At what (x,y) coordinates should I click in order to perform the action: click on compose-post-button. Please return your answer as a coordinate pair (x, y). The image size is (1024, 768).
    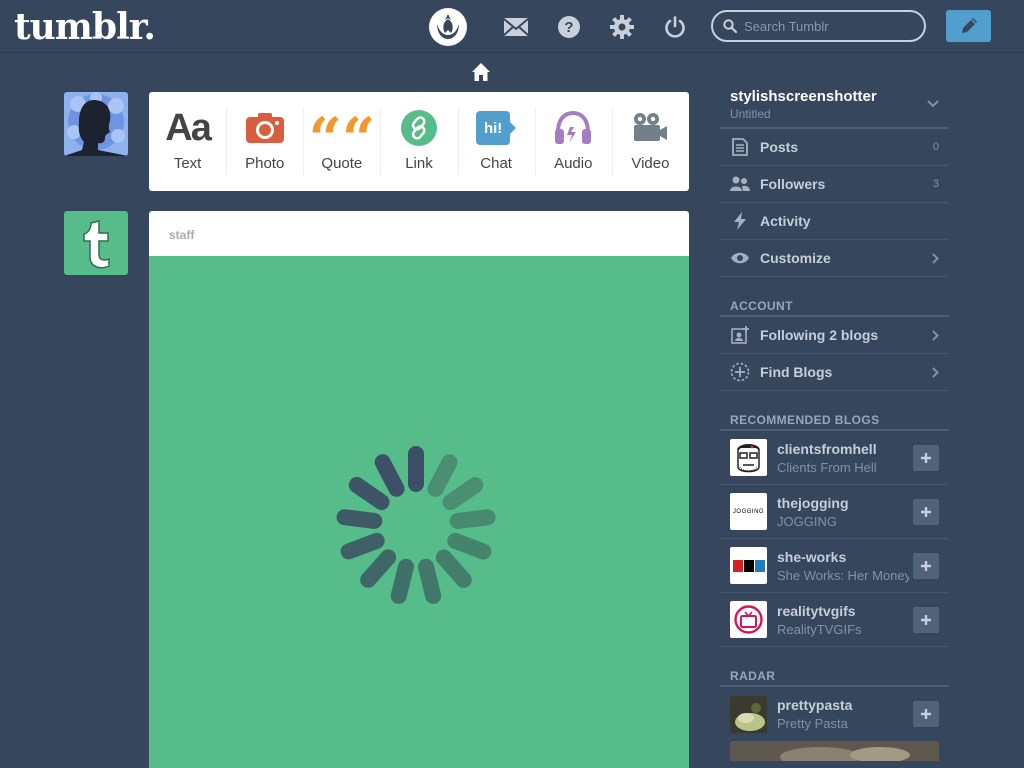
    Looking at the image, I should click on (968, 26).